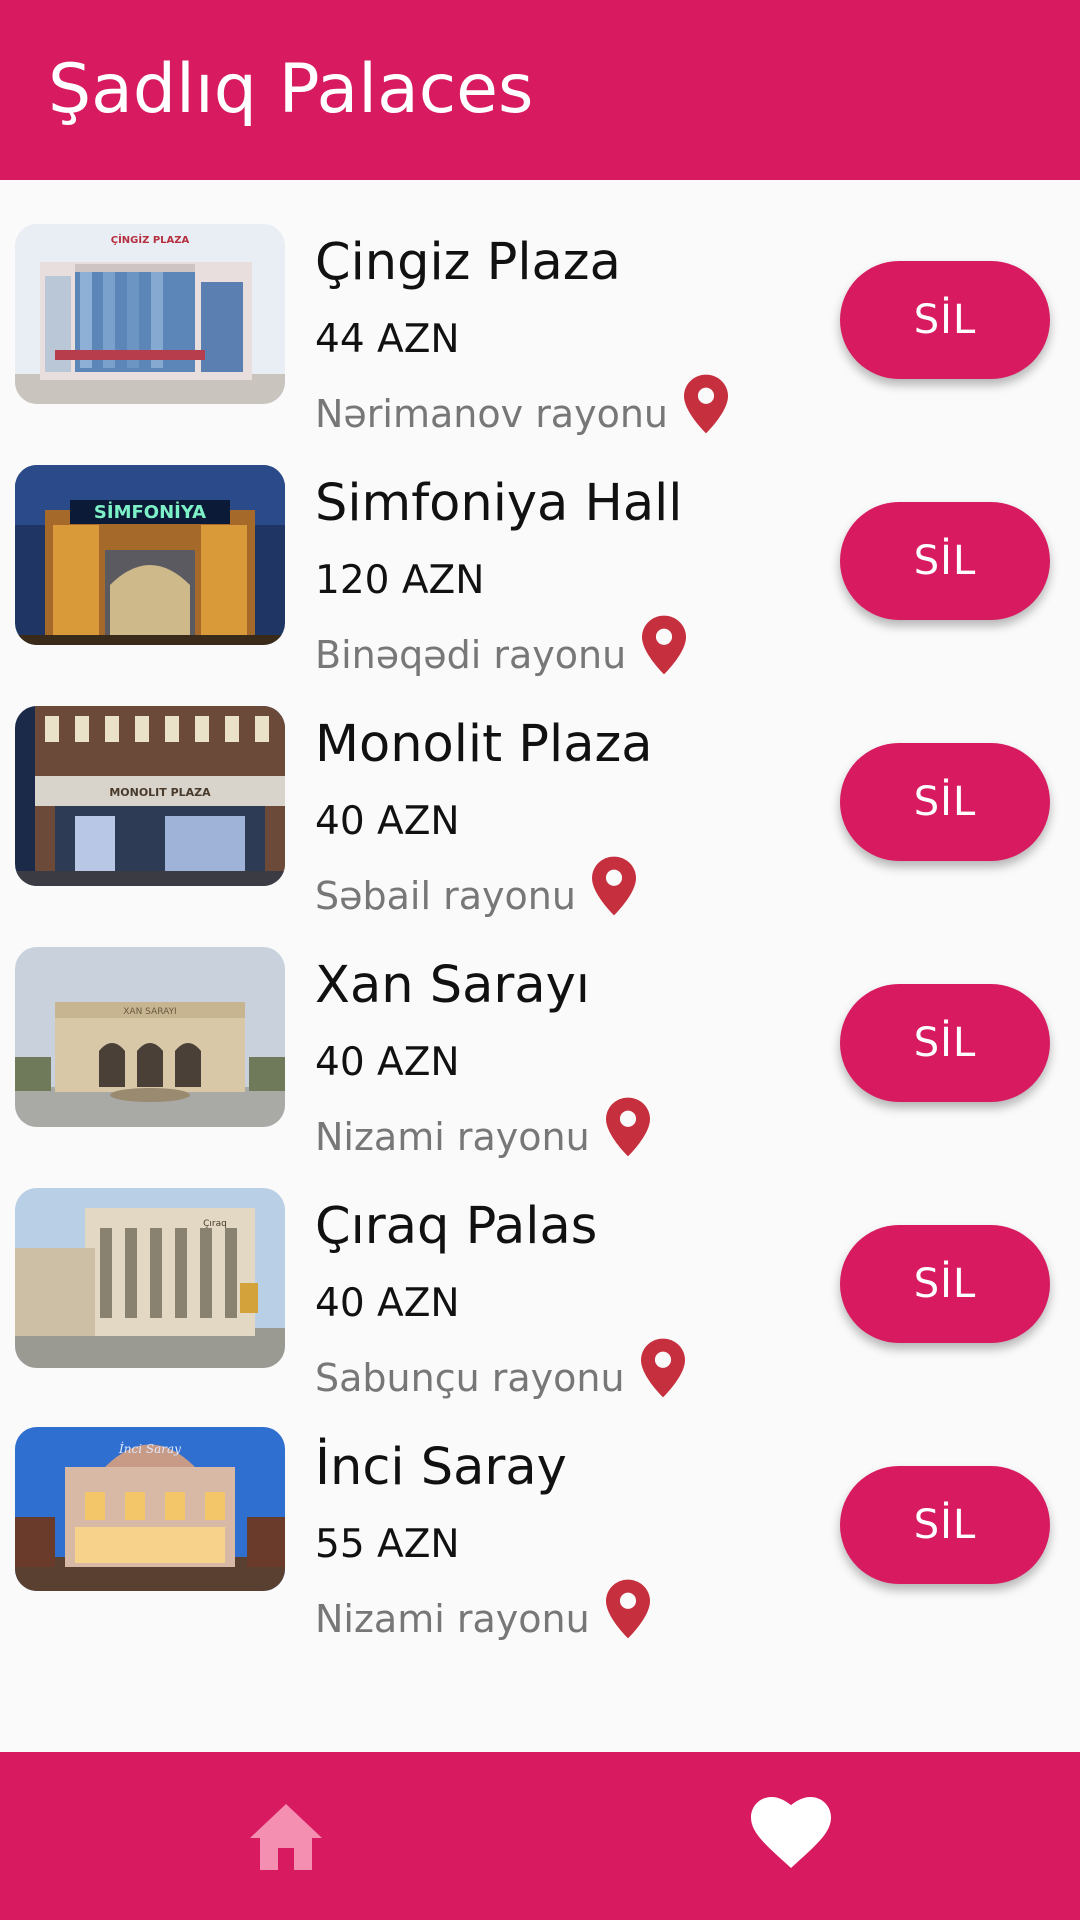 The image size is (1080, 1920). I want to click on hall-price: 55 AZN, so click(387, 1544).